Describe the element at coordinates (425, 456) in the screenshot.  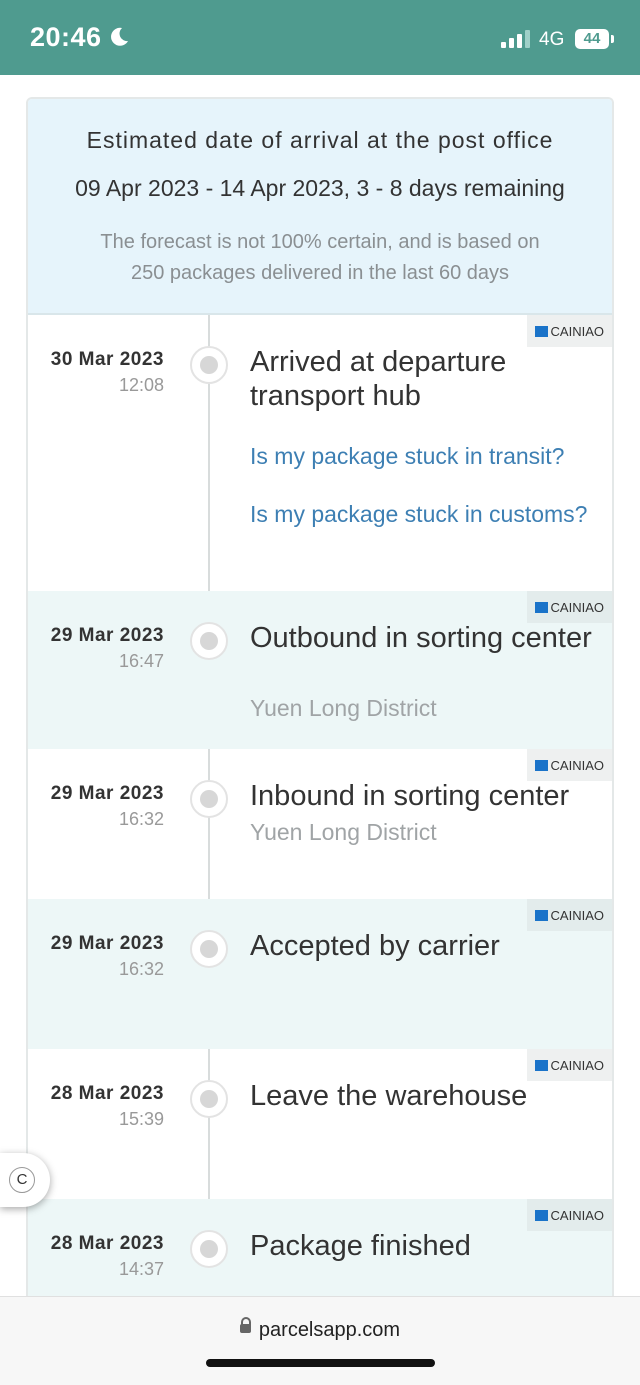
I see `stuck-in-transit-link: Is my package stuck in transit?` at that location.